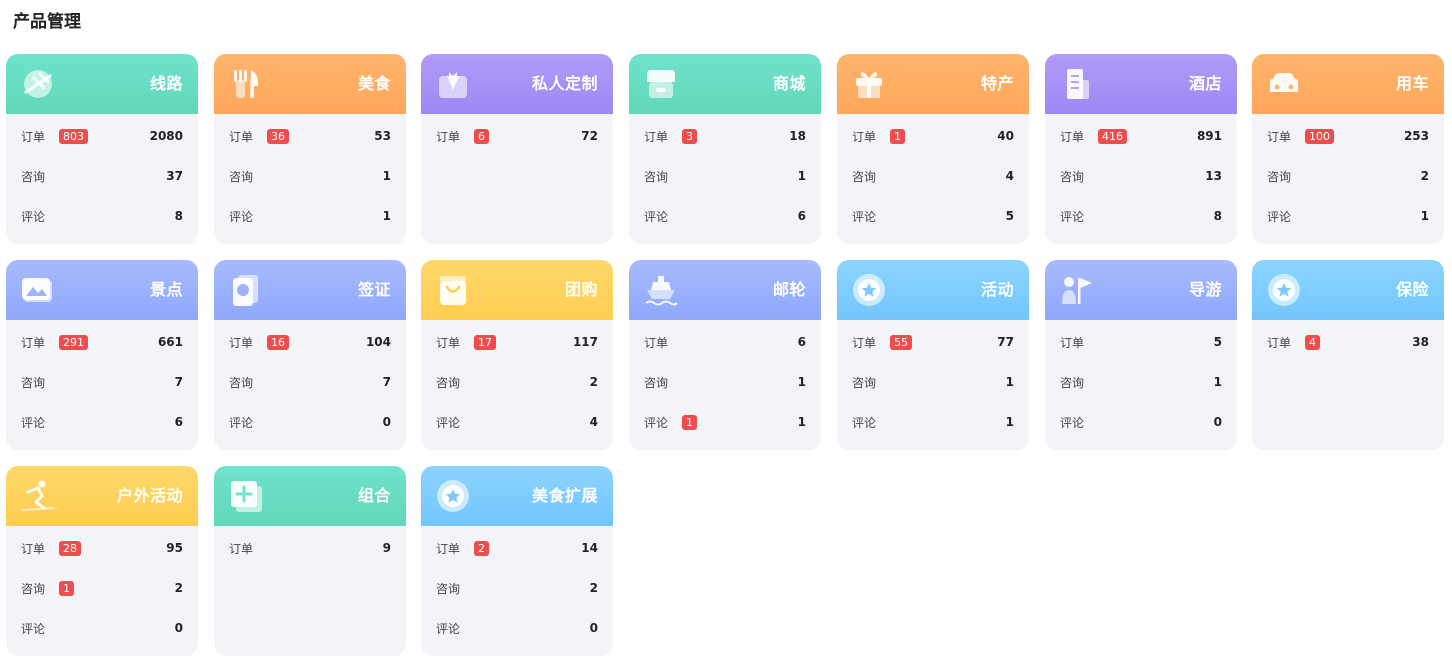 This screenshot has width=1452, height=665. Describe the element at coordinates (725, 290) in the screenshot. I see `product-card-header: 邮轮` at that location.